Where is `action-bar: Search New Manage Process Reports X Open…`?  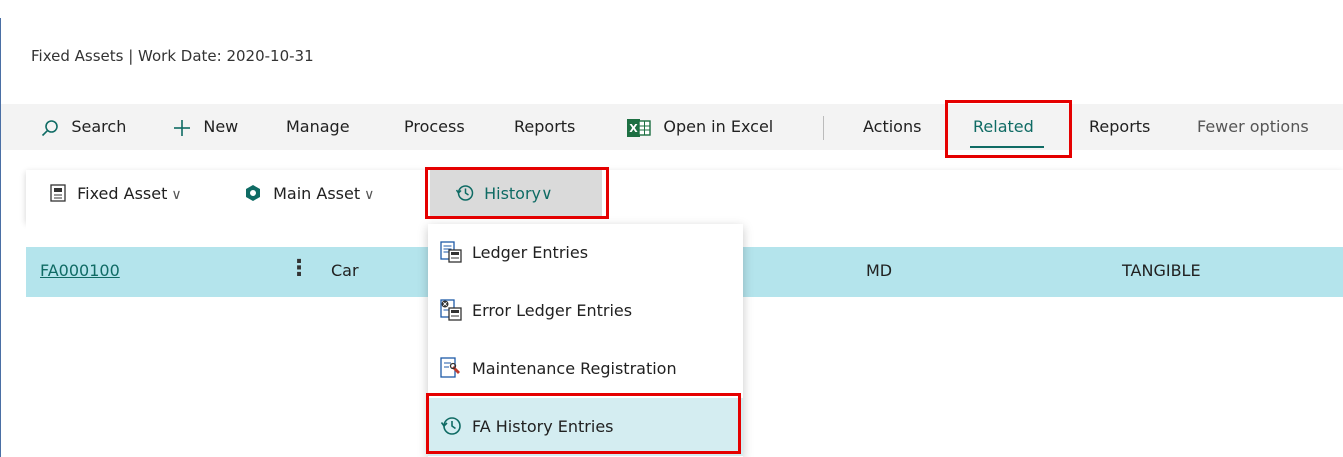 action-bar: Search New Manage Process Reports X Open… is located at coordinates (672, 127).